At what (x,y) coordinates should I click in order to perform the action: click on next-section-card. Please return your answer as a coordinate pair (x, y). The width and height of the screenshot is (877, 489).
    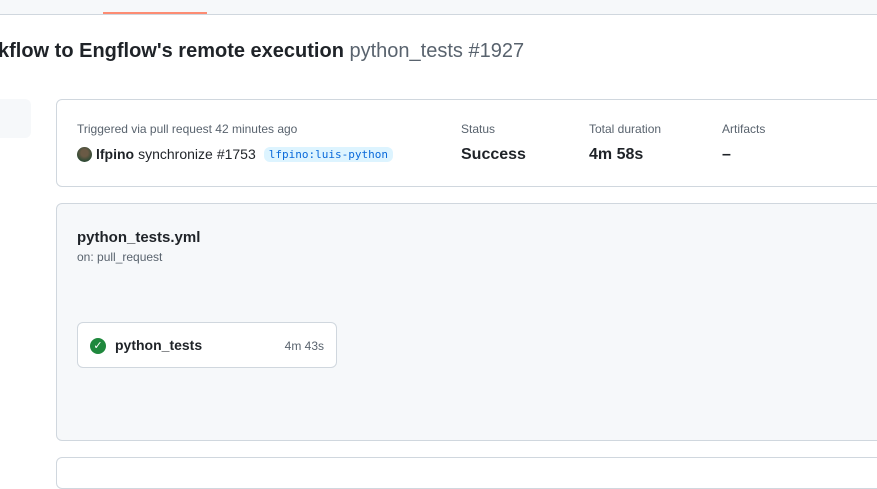
    Looking at the image, I should click on (466, 473).